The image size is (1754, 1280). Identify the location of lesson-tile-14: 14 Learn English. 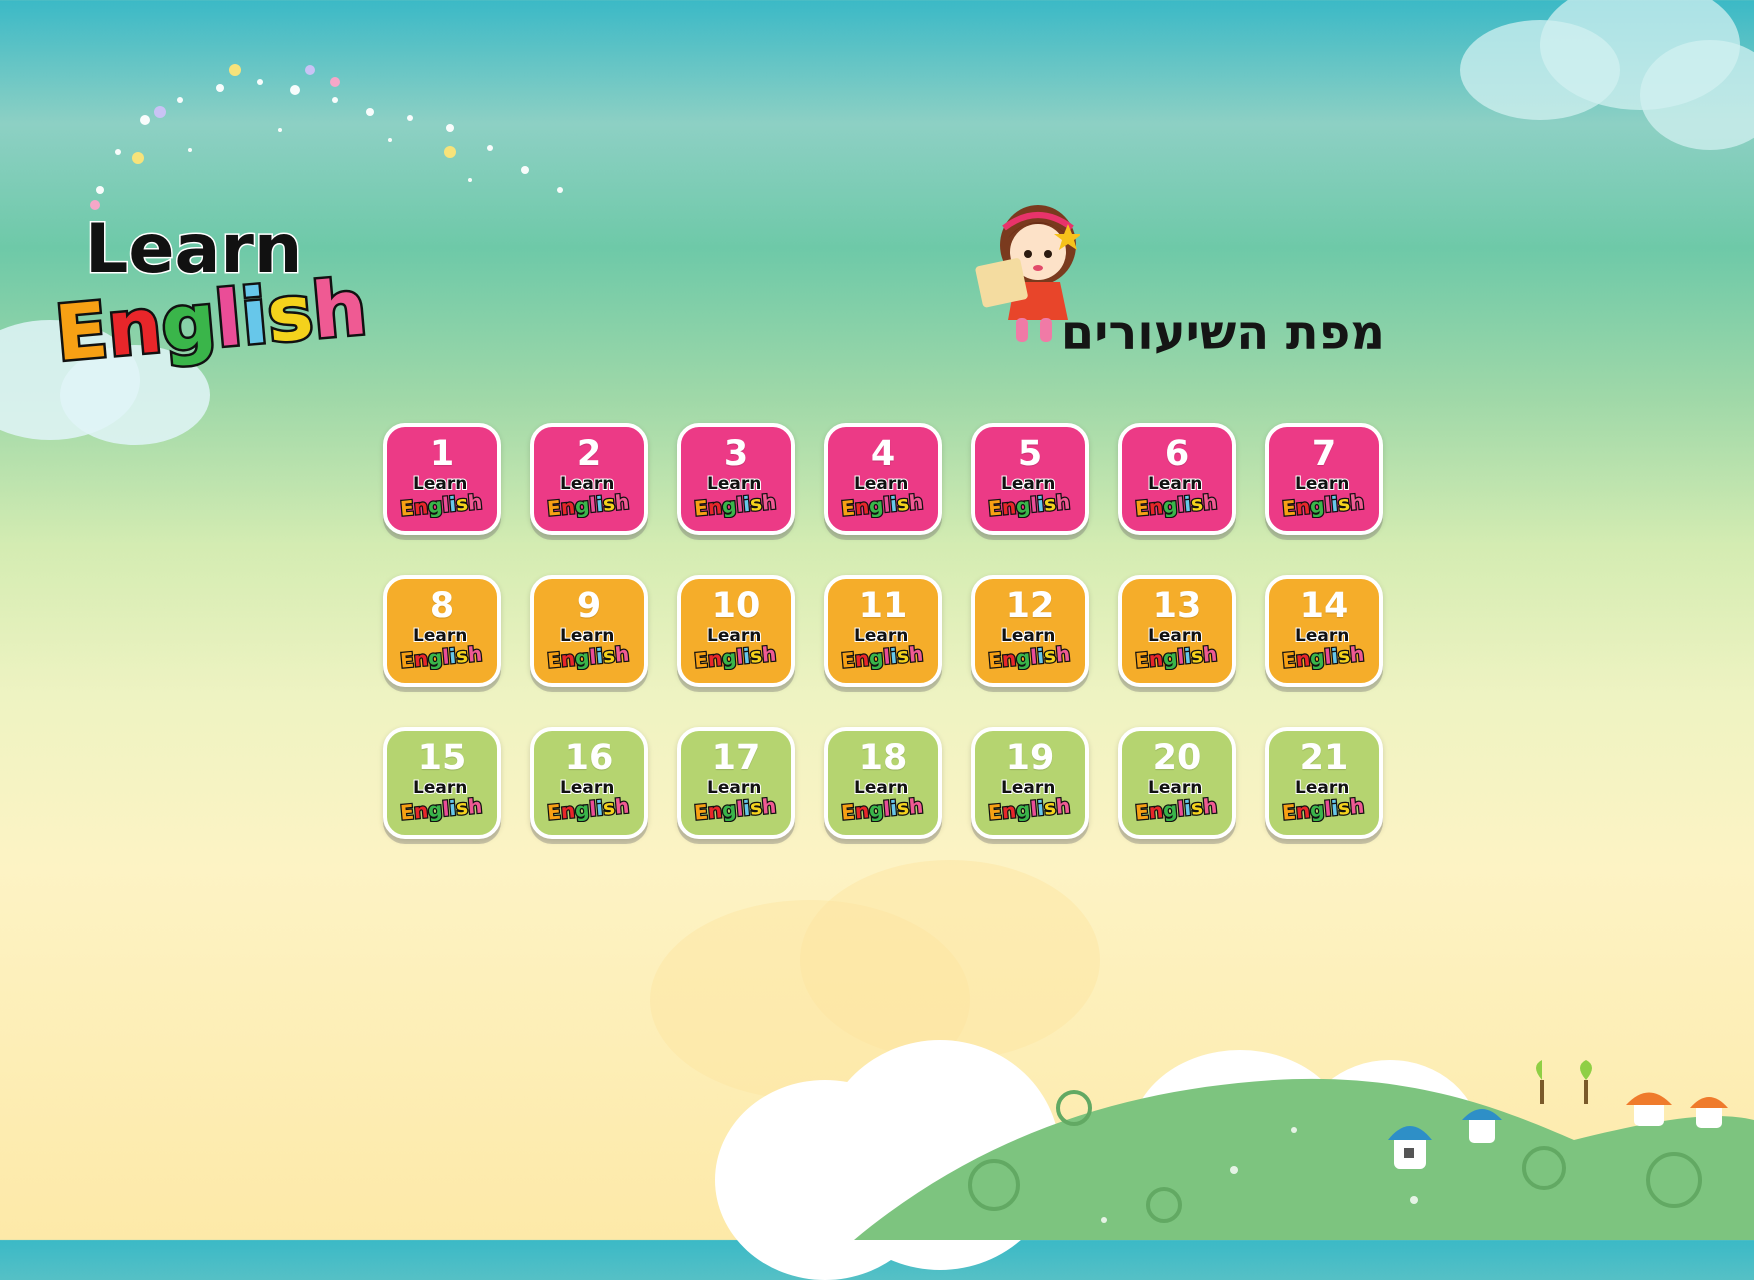
(1324, 631).